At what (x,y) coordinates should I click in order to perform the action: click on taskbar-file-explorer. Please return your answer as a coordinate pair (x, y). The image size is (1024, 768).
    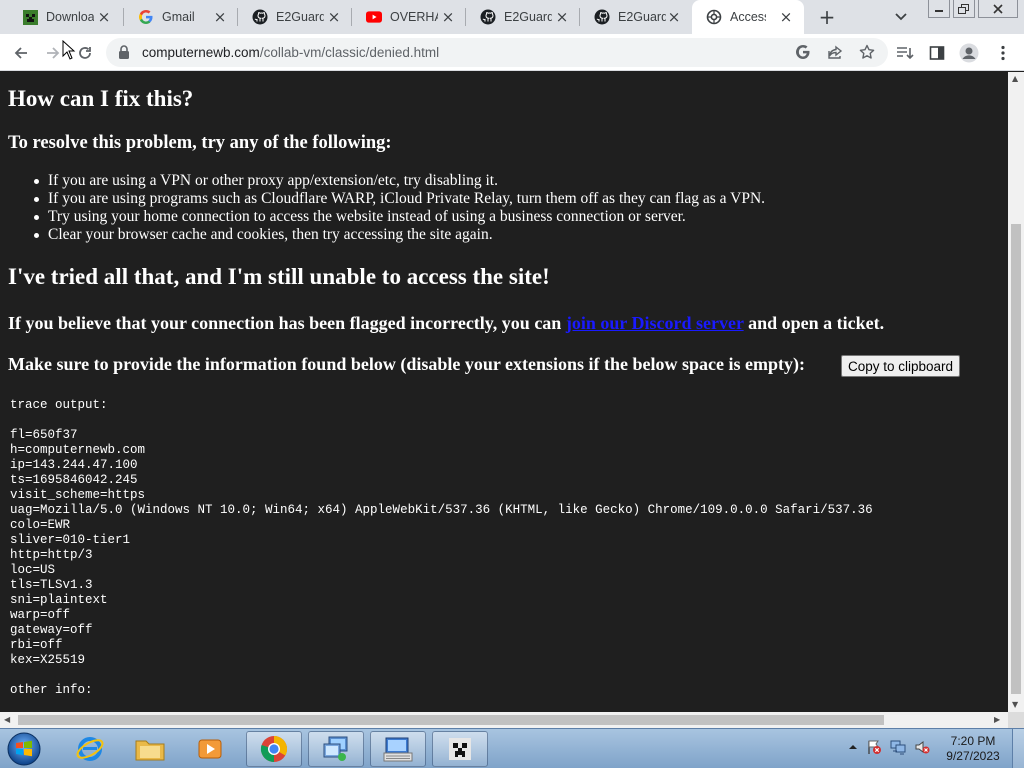
    Looking at the image, I should click on (150, 749).